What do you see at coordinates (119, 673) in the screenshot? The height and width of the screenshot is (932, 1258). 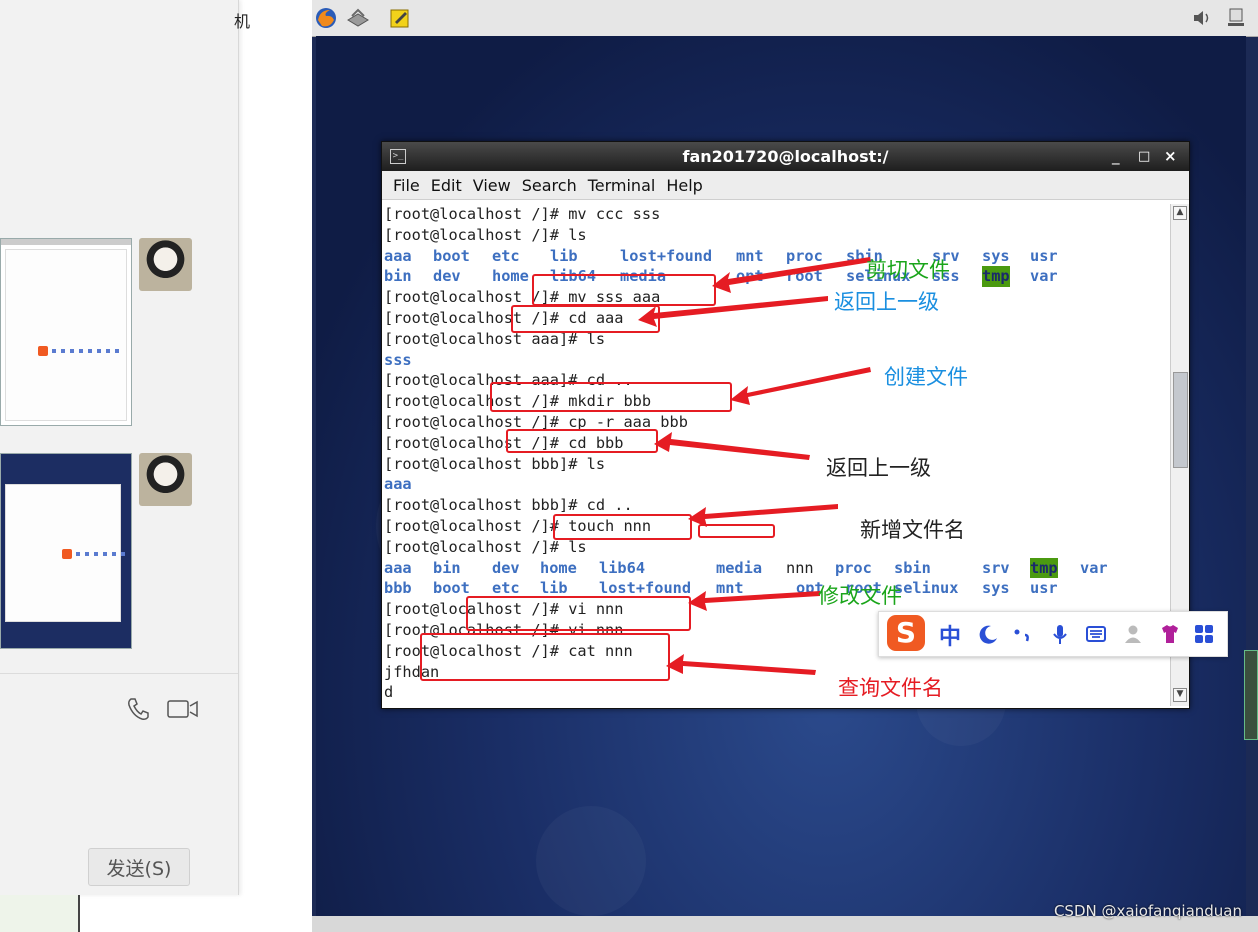 I see `divider` at bounding box center [119, 673].